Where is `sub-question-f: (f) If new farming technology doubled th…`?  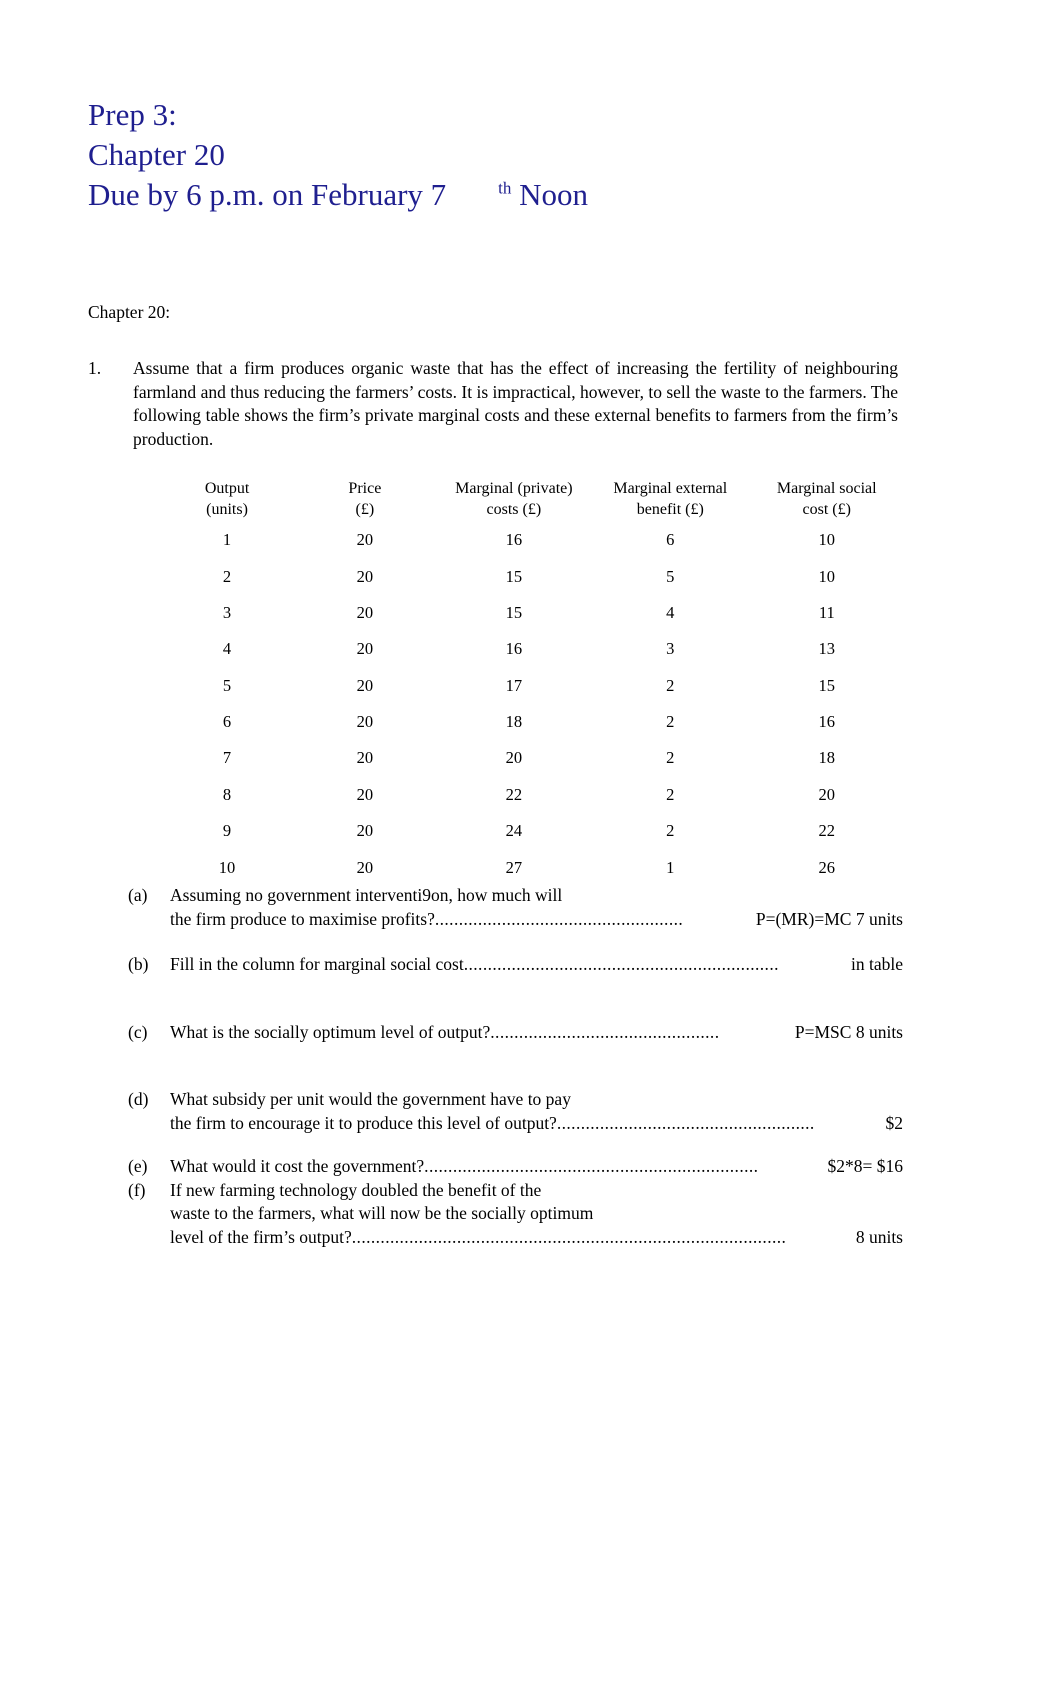
sub-question-f: (f) If new farming technology doubled th… is located at coordinates (515, 1214).